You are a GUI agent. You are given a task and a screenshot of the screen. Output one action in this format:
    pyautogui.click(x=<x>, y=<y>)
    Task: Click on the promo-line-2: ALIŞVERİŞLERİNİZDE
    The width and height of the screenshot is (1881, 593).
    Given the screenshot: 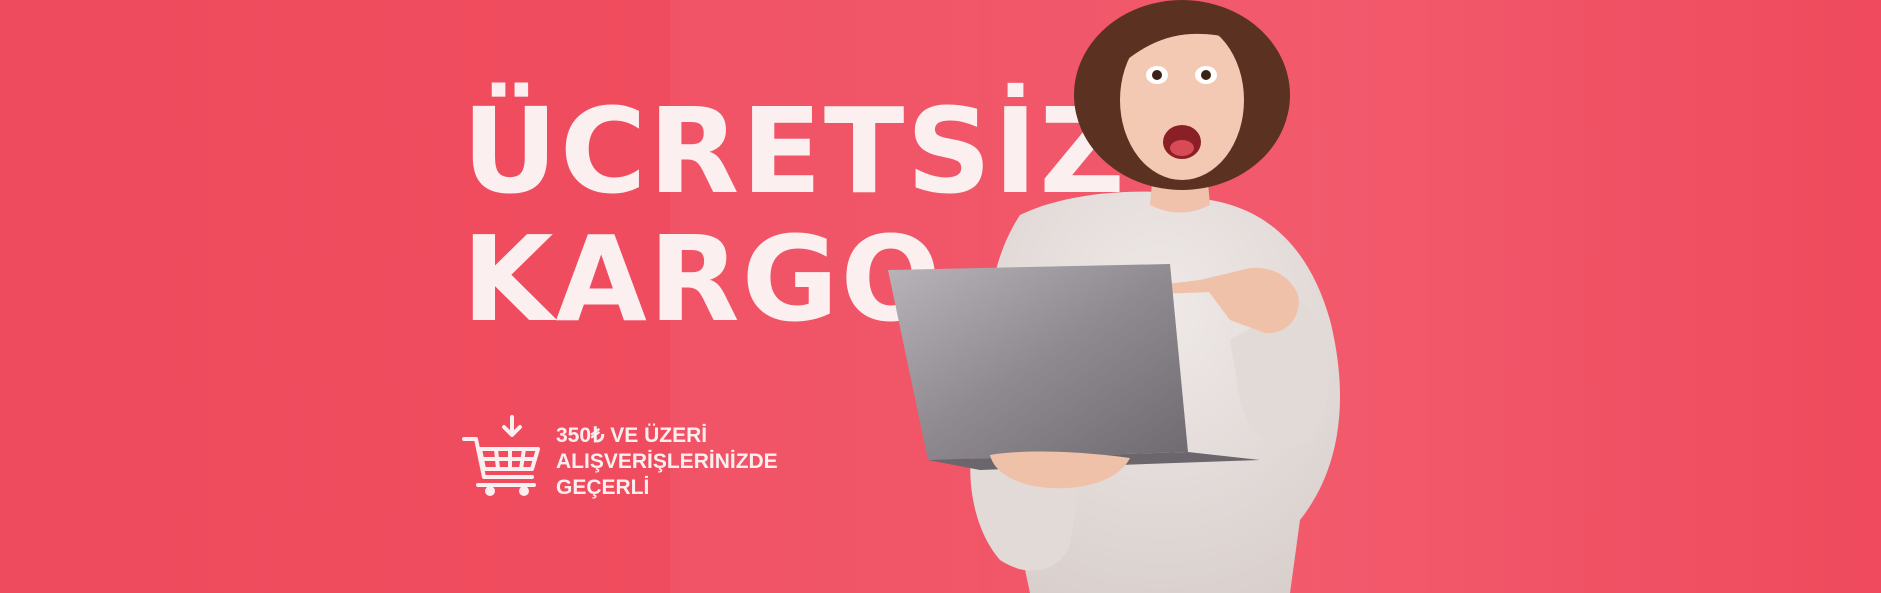 What is the action you would take?
    pyautogui.click(x=667, y=461)
    